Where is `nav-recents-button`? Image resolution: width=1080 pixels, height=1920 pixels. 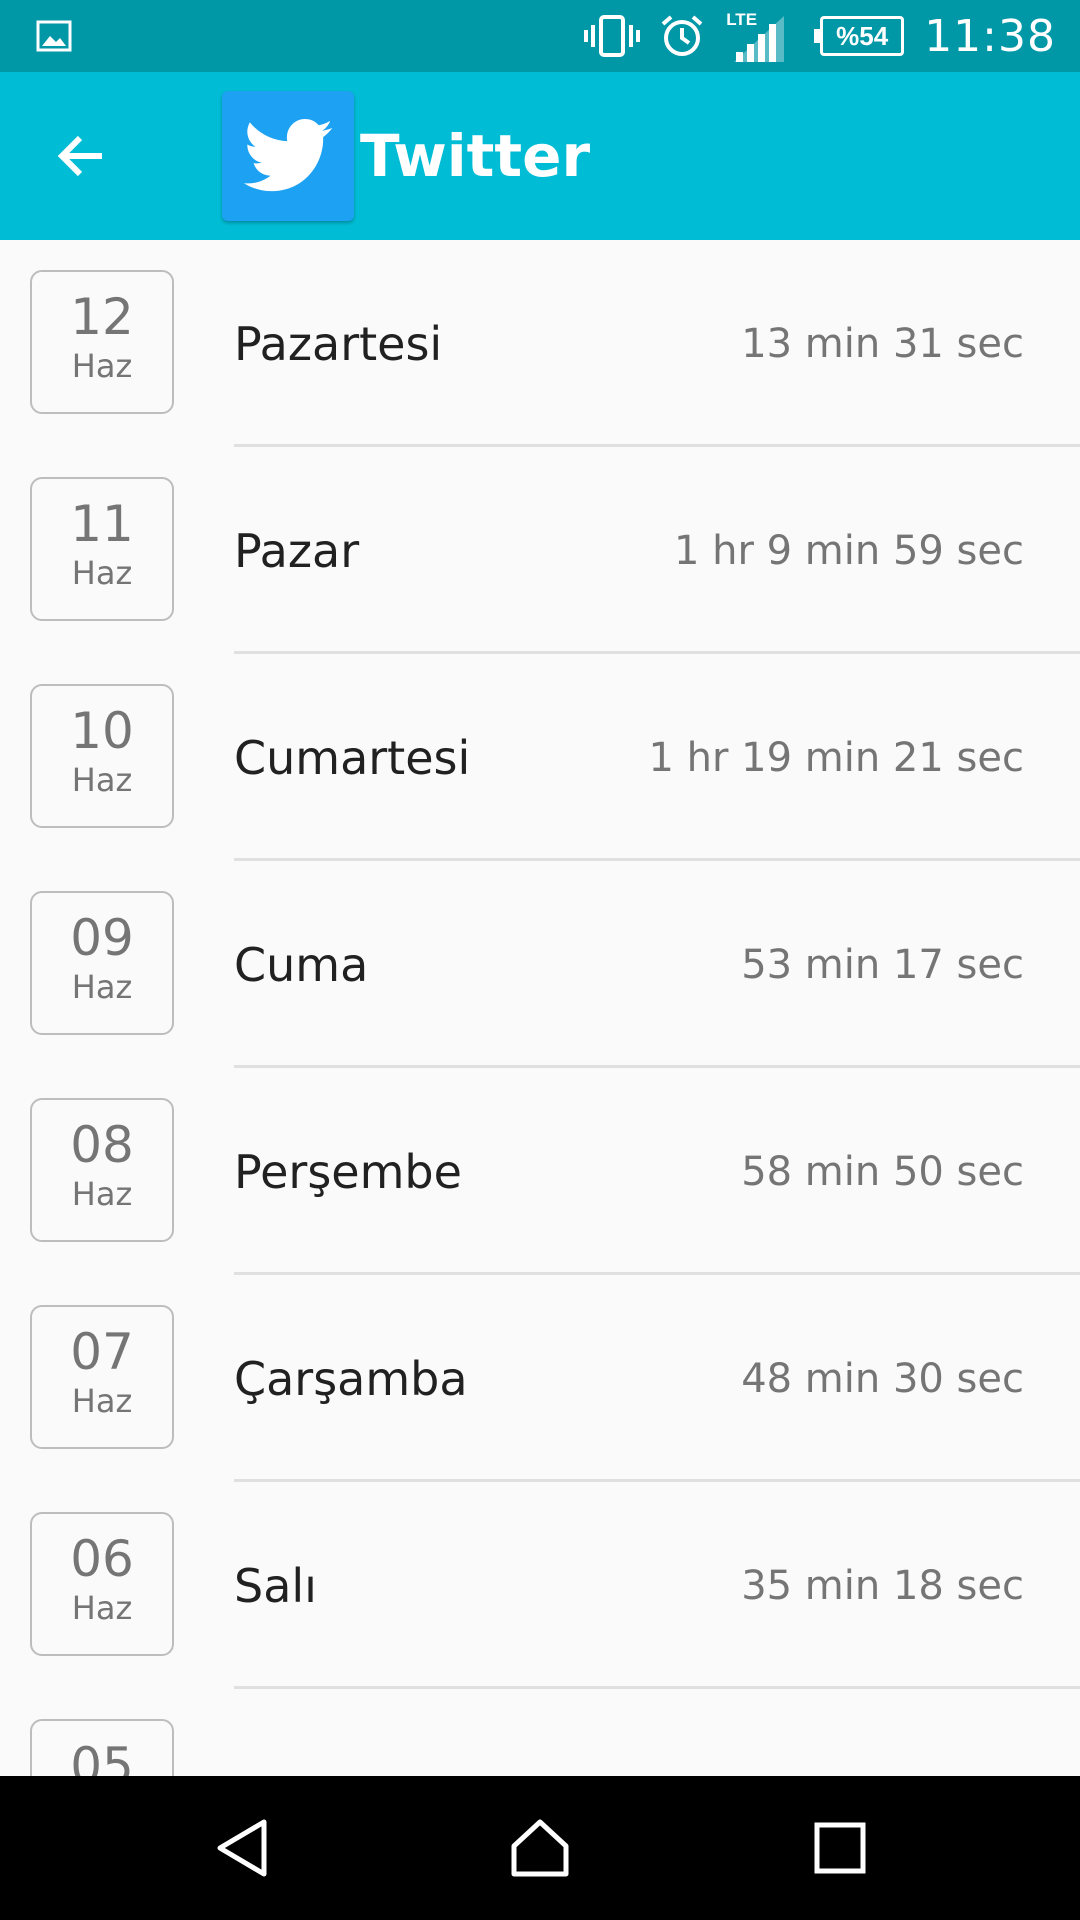 nav-recents-button is located at coordinates (840, 1848).